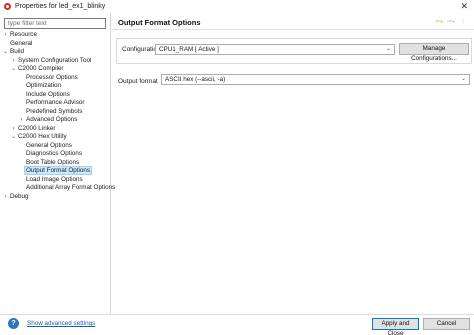 Image resolution: width=474 pixels, height=335 pixels. What do you see at coordinates (195, 79) in the screenshot?
I see `output-format-value: ASCII hex (--ascii, -a)` at bounding box center [195, 79].